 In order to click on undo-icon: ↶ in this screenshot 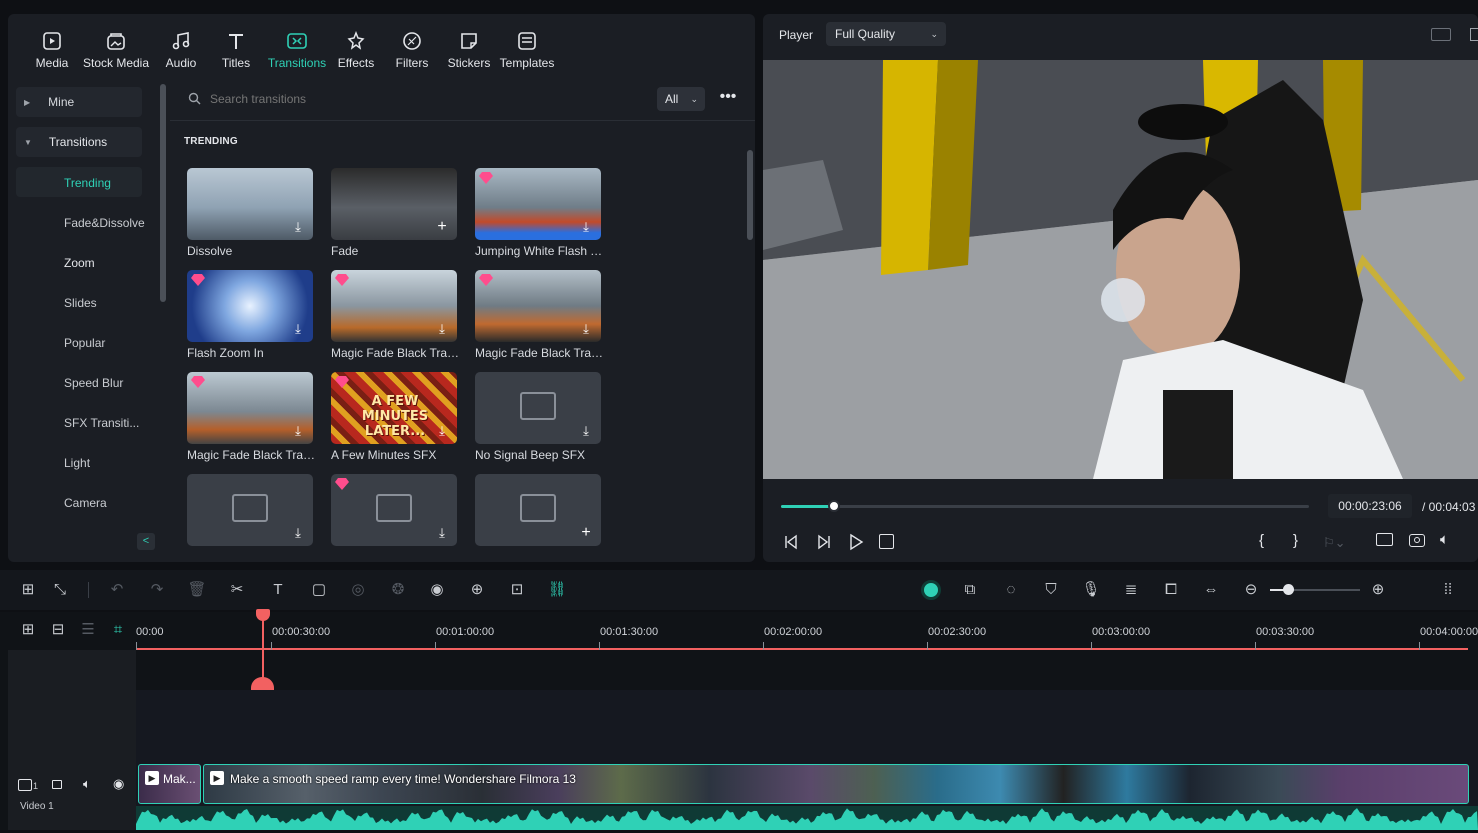, I will do `click(117, 590)`.